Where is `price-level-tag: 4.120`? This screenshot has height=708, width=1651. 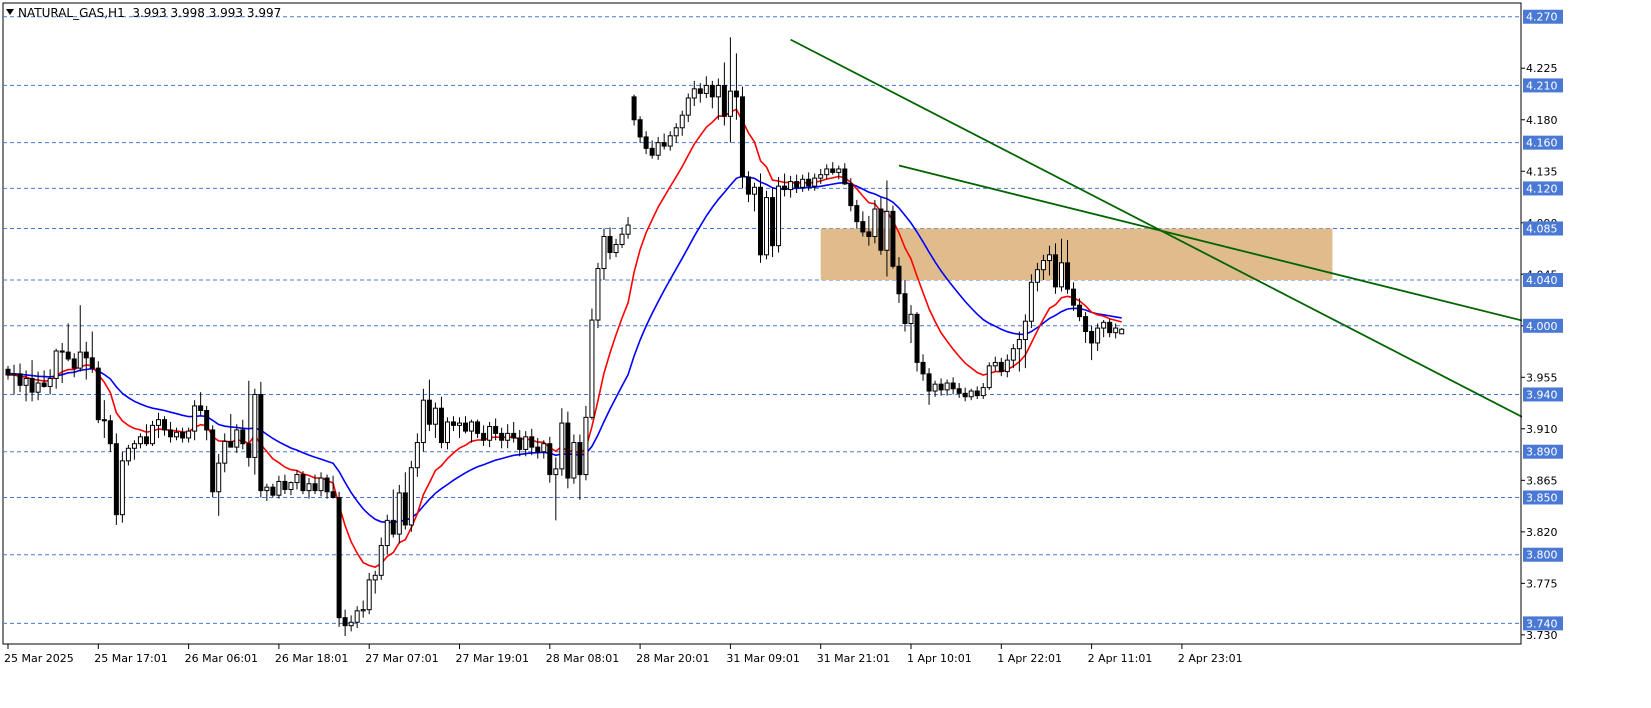 price-level-tag: 4.120 is located at coordinates (1543, 188).